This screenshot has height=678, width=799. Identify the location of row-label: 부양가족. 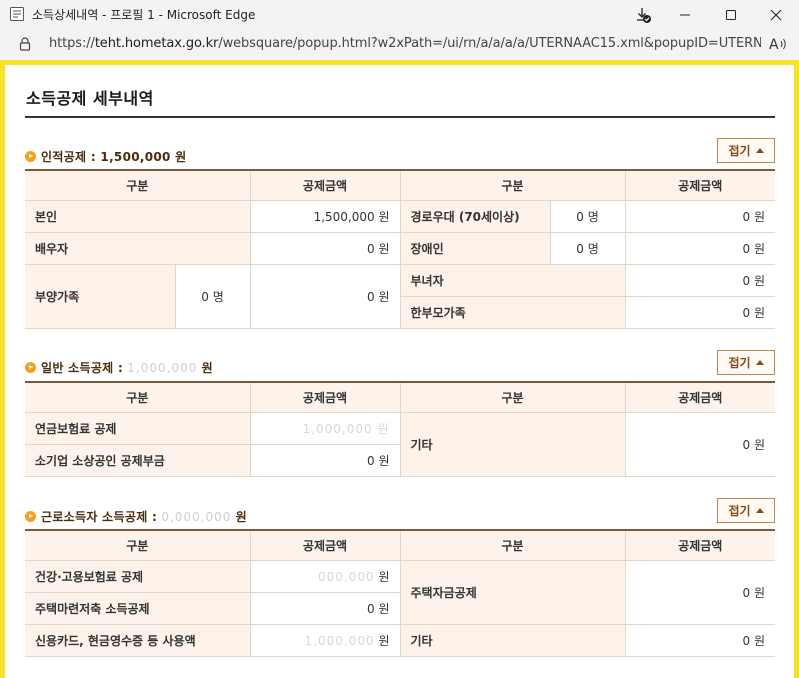
(100, 296).